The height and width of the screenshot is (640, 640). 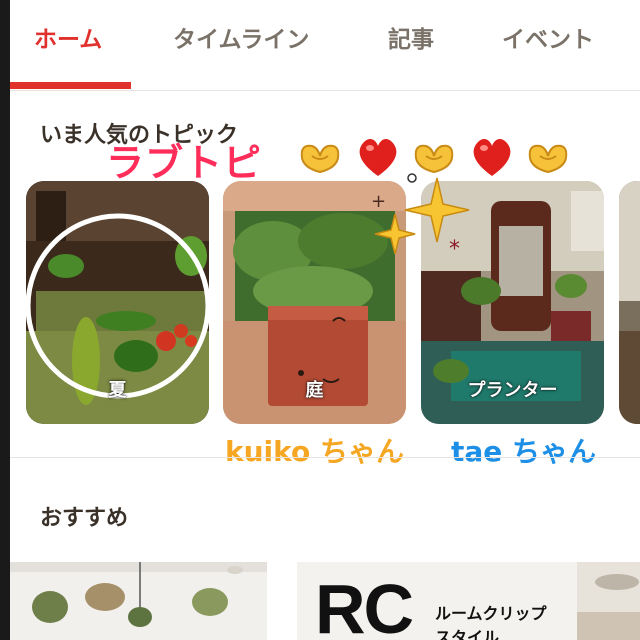 I want to click on sparkle-sticker: *, so click(x=422, y=217).